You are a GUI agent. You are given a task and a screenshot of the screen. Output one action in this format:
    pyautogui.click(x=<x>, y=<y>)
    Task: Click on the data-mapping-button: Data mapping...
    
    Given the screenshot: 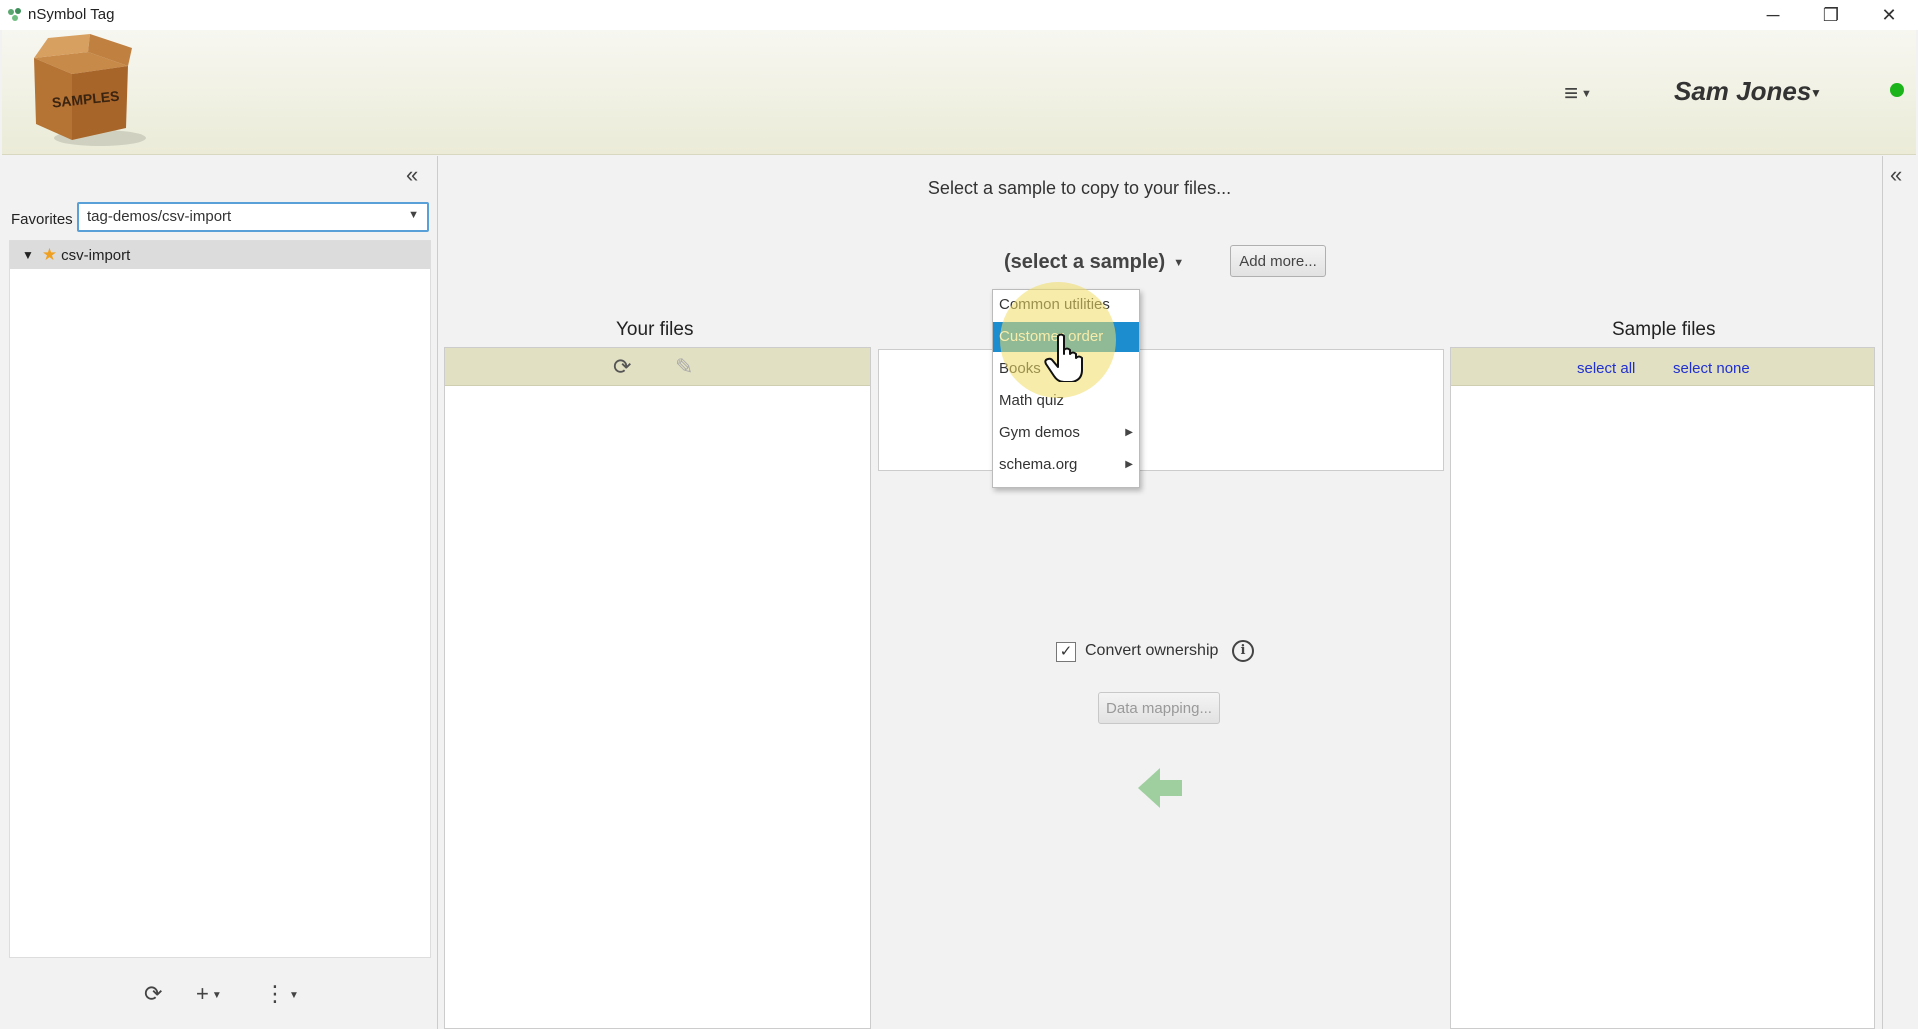 What is the action you would take?
    pyautogui.click(x=1159, y=708)
    